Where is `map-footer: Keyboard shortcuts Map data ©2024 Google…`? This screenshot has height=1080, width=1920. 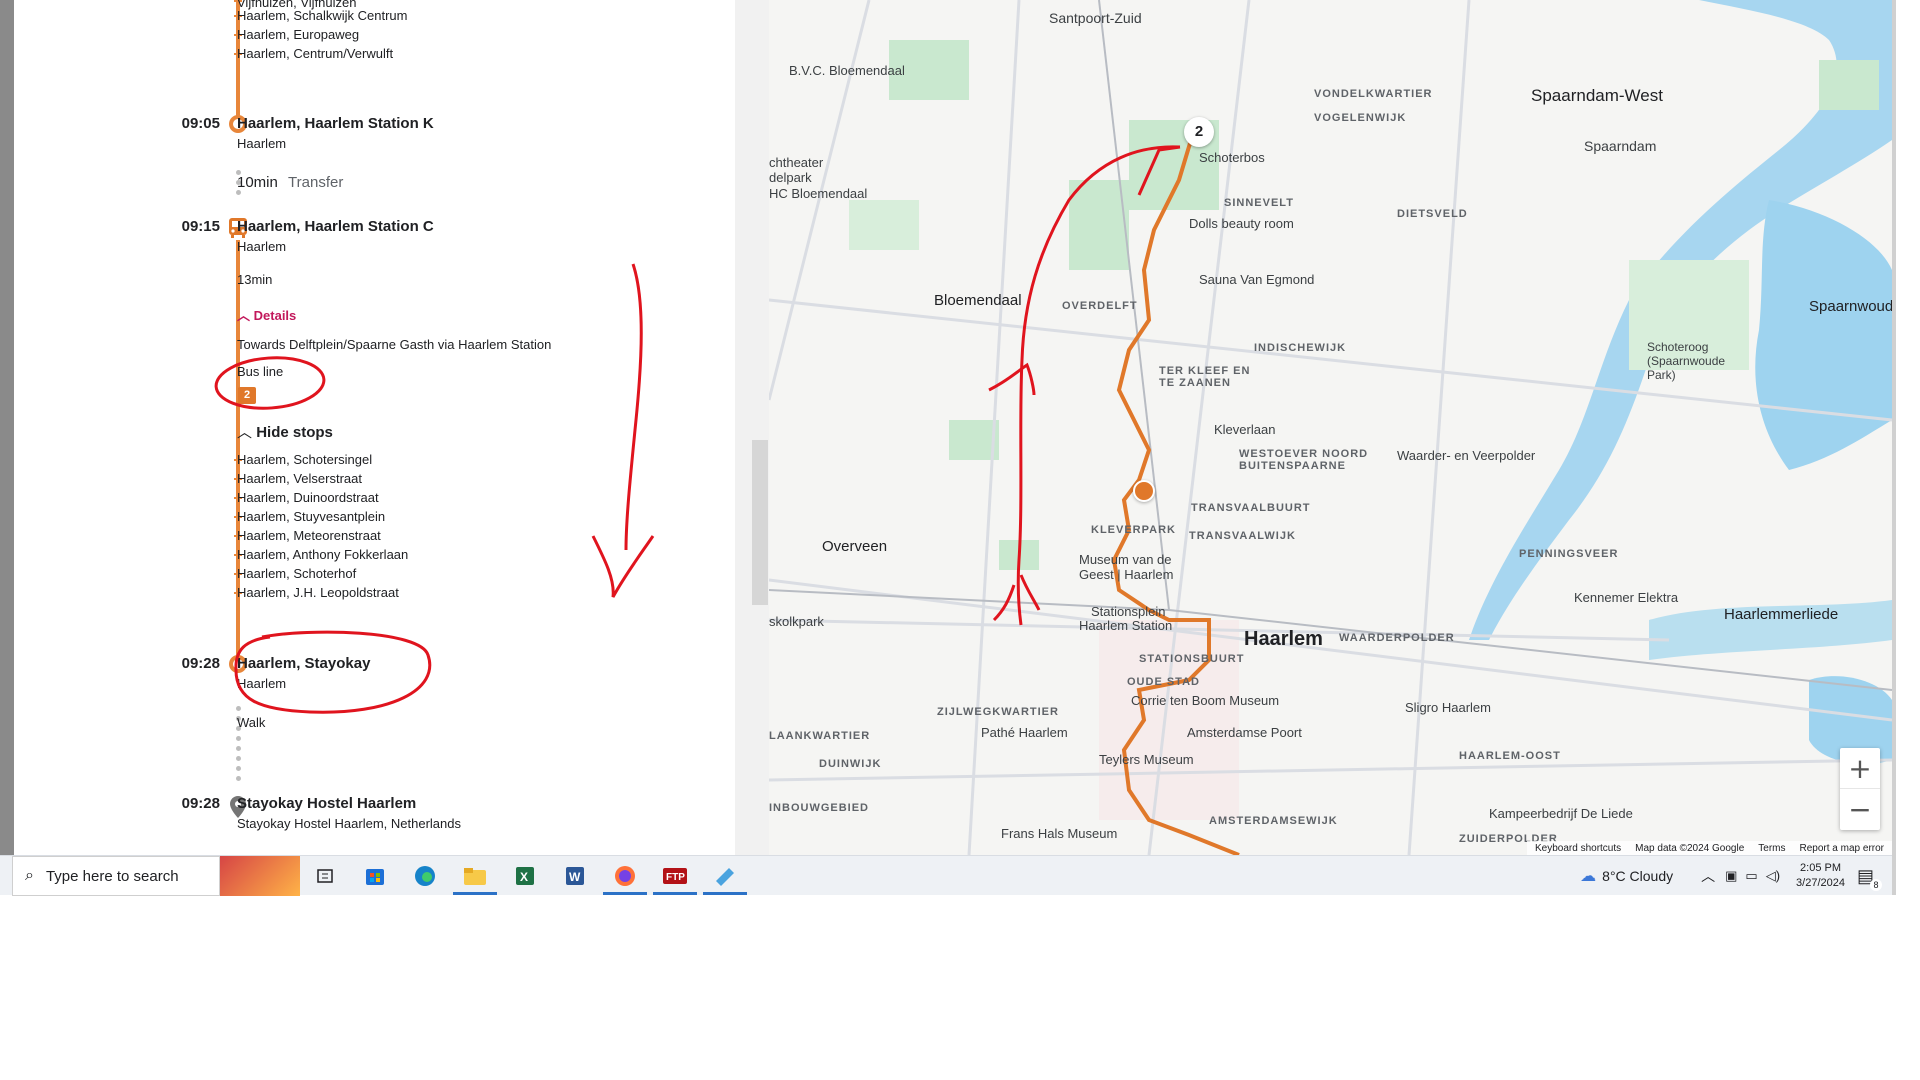 map-footer: Keyboard shortcuts Map data ©2024 Google… is located at coordinates (1709, 848).